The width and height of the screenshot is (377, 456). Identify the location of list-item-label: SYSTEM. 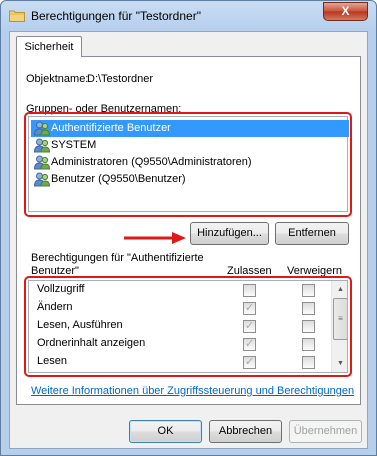
(74, 145).